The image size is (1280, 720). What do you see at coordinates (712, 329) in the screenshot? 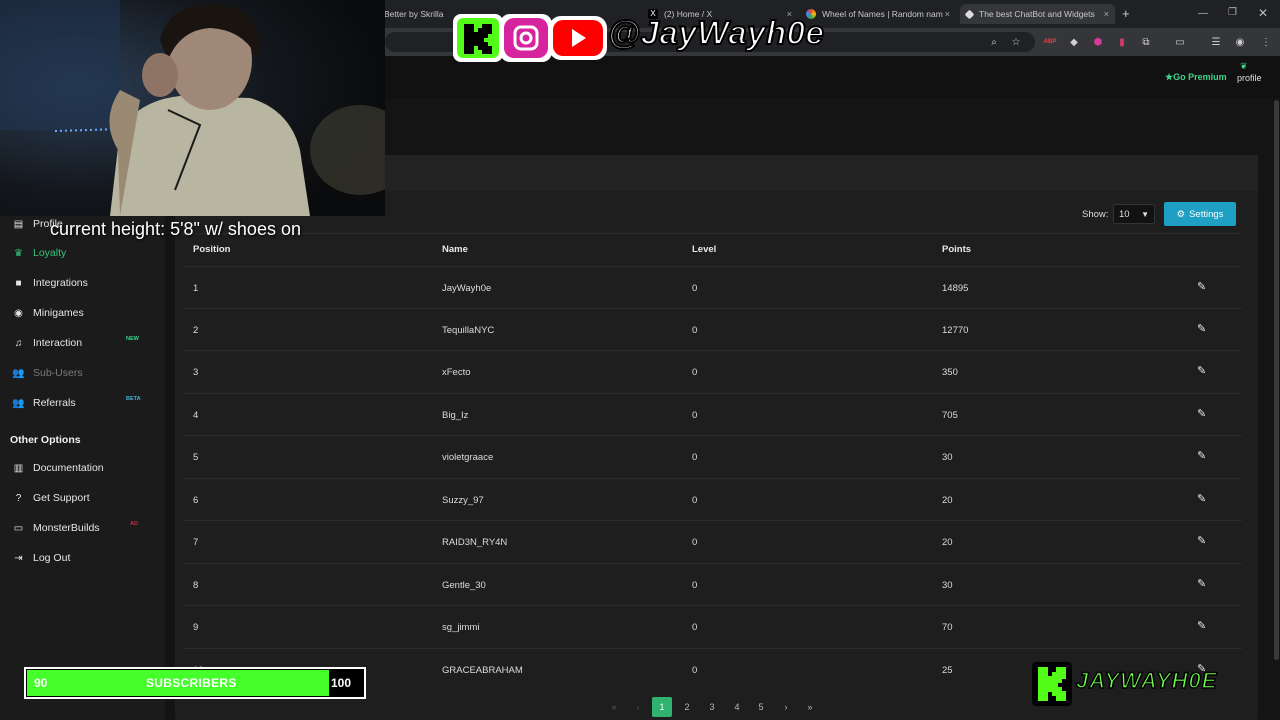
I see `table-row: 2 TequillaNYC 0 12770 ✎` at bounding box center [712, 329].